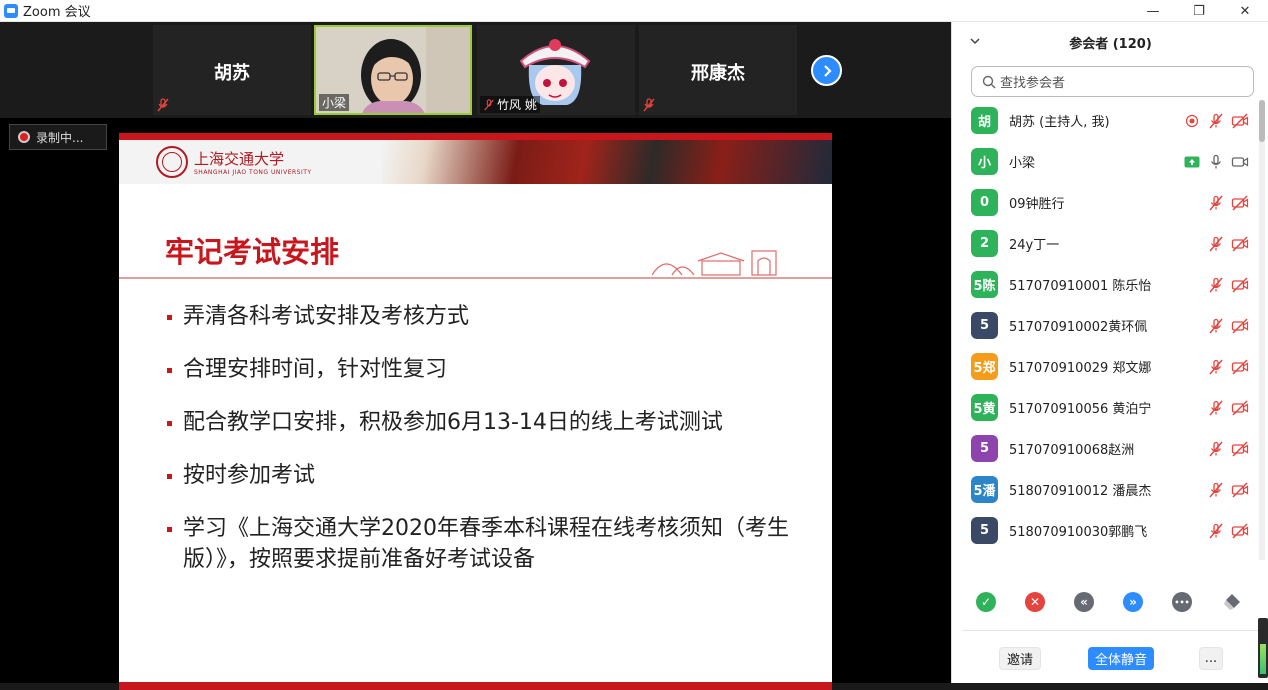  Describe the element at coordinates (510, 104) in the screenshot. I see `participant-name-label: 竹风 姚` at that location.